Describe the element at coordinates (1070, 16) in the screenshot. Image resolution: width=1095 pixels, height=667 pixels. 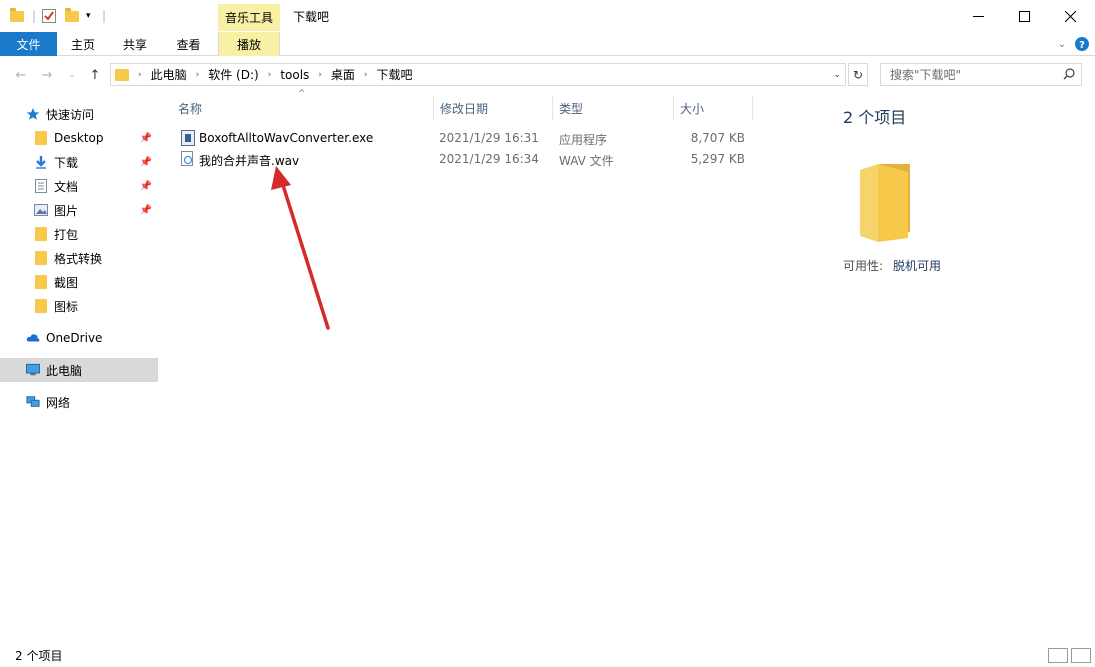
I see `close-button` at that location.